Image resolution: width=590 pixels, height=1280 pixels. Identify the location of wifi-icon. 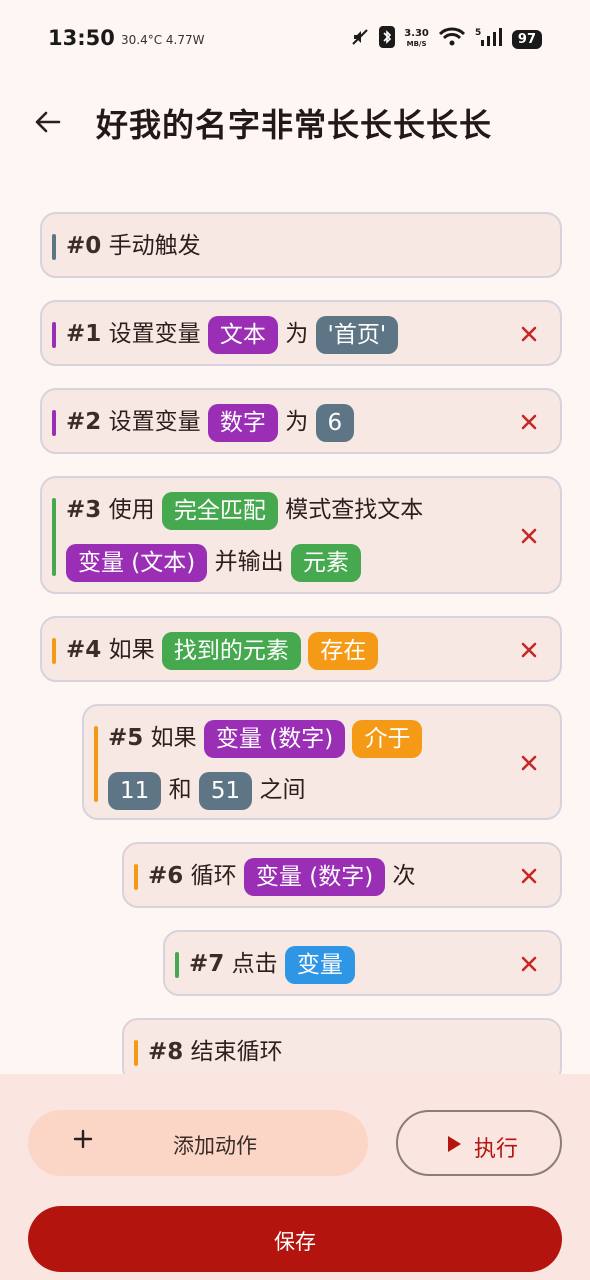
(452, 39).